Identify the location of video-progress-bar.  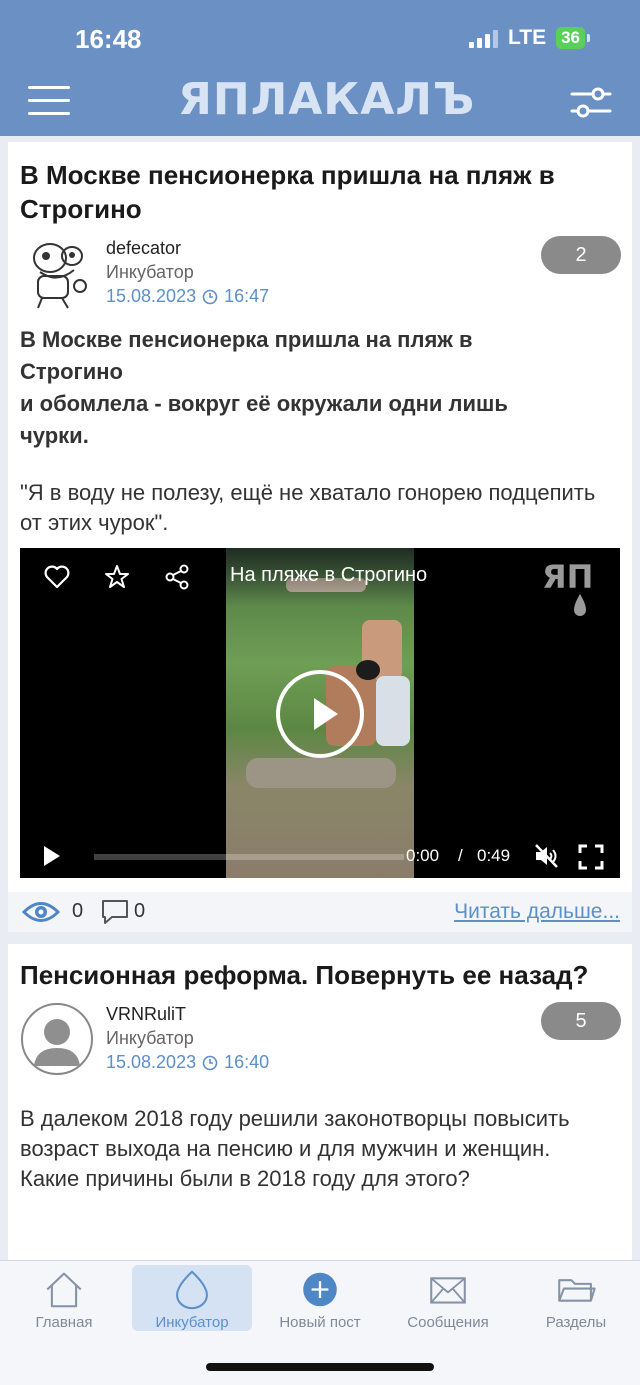
(249, 857).